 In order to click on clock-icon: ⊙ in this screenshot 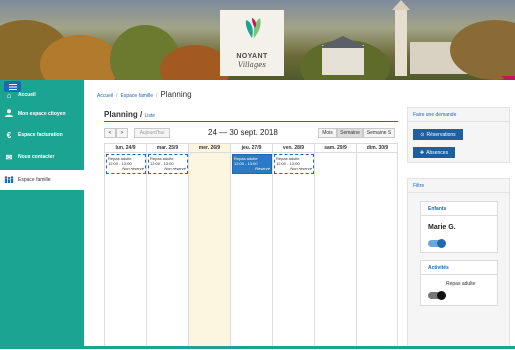, I will do `click(422, 134)`.